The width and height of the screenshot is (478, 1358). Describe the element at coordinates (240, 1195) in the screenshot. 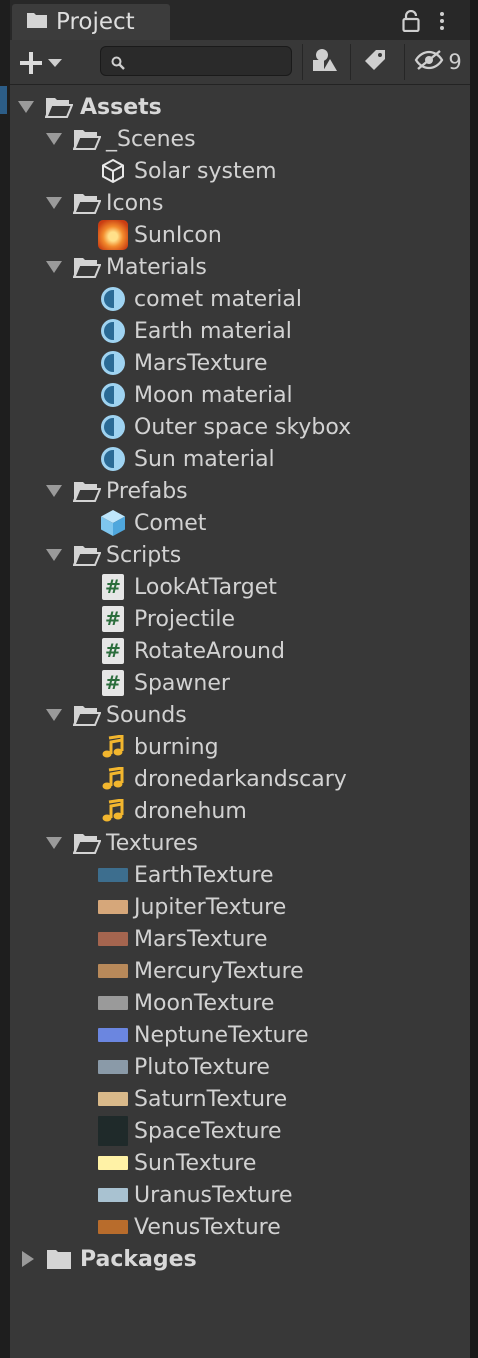

I see `tree-row-texture: UranusTexture` at that location.